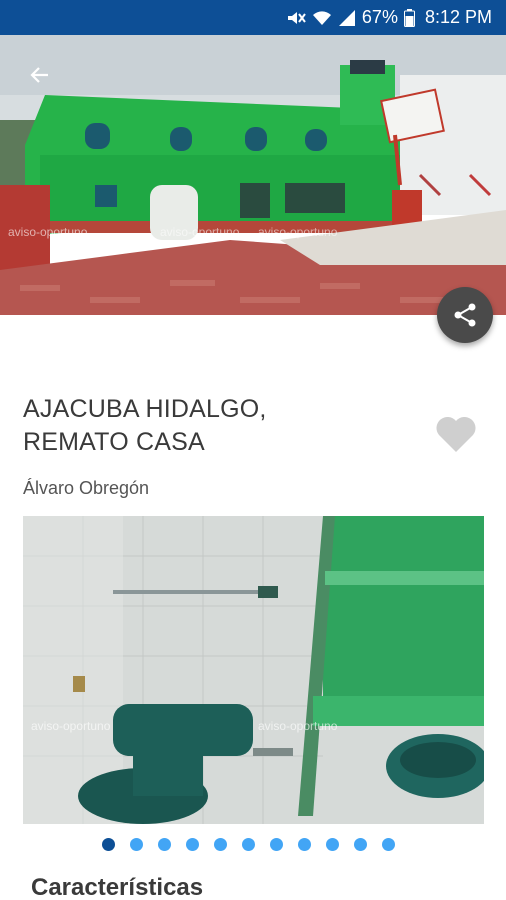  I want to click on hero-watermark-right: aviso-oportuno, so click(298, 232).